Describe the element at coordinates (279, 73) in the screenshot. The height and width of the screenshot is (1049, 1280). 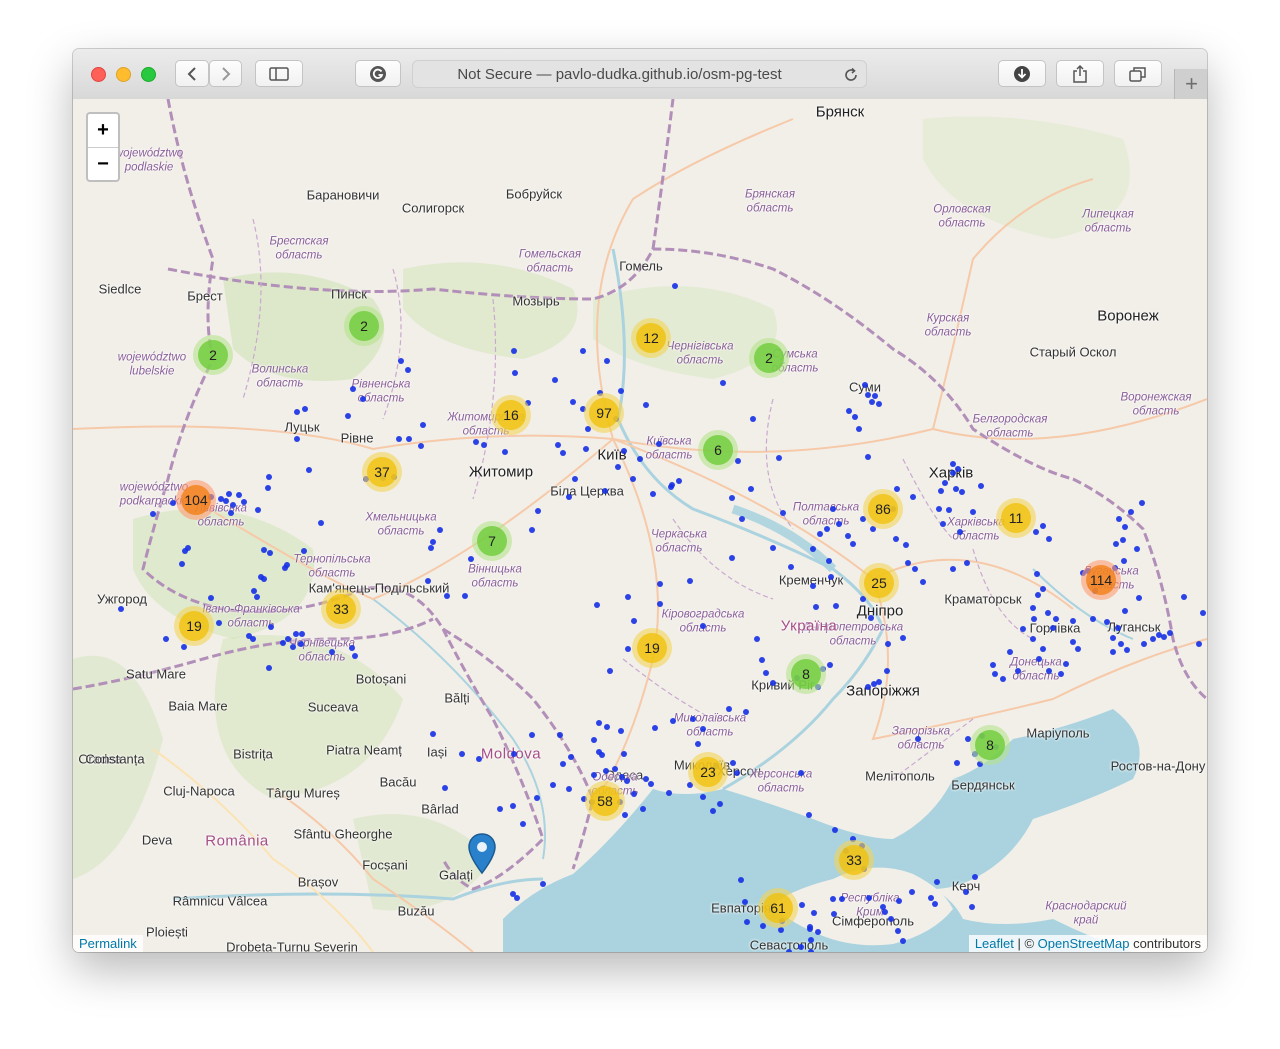
I see `sidebar-button` at that location.